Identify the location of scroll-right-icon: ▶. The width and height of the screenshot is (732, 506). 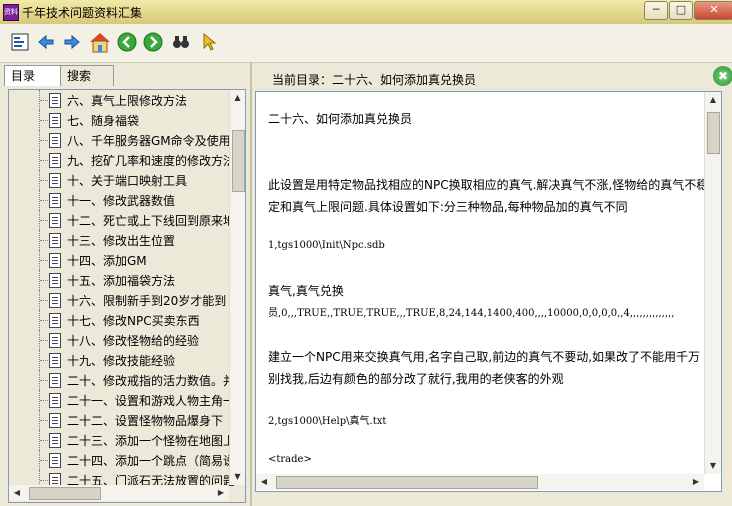
(221, 493).